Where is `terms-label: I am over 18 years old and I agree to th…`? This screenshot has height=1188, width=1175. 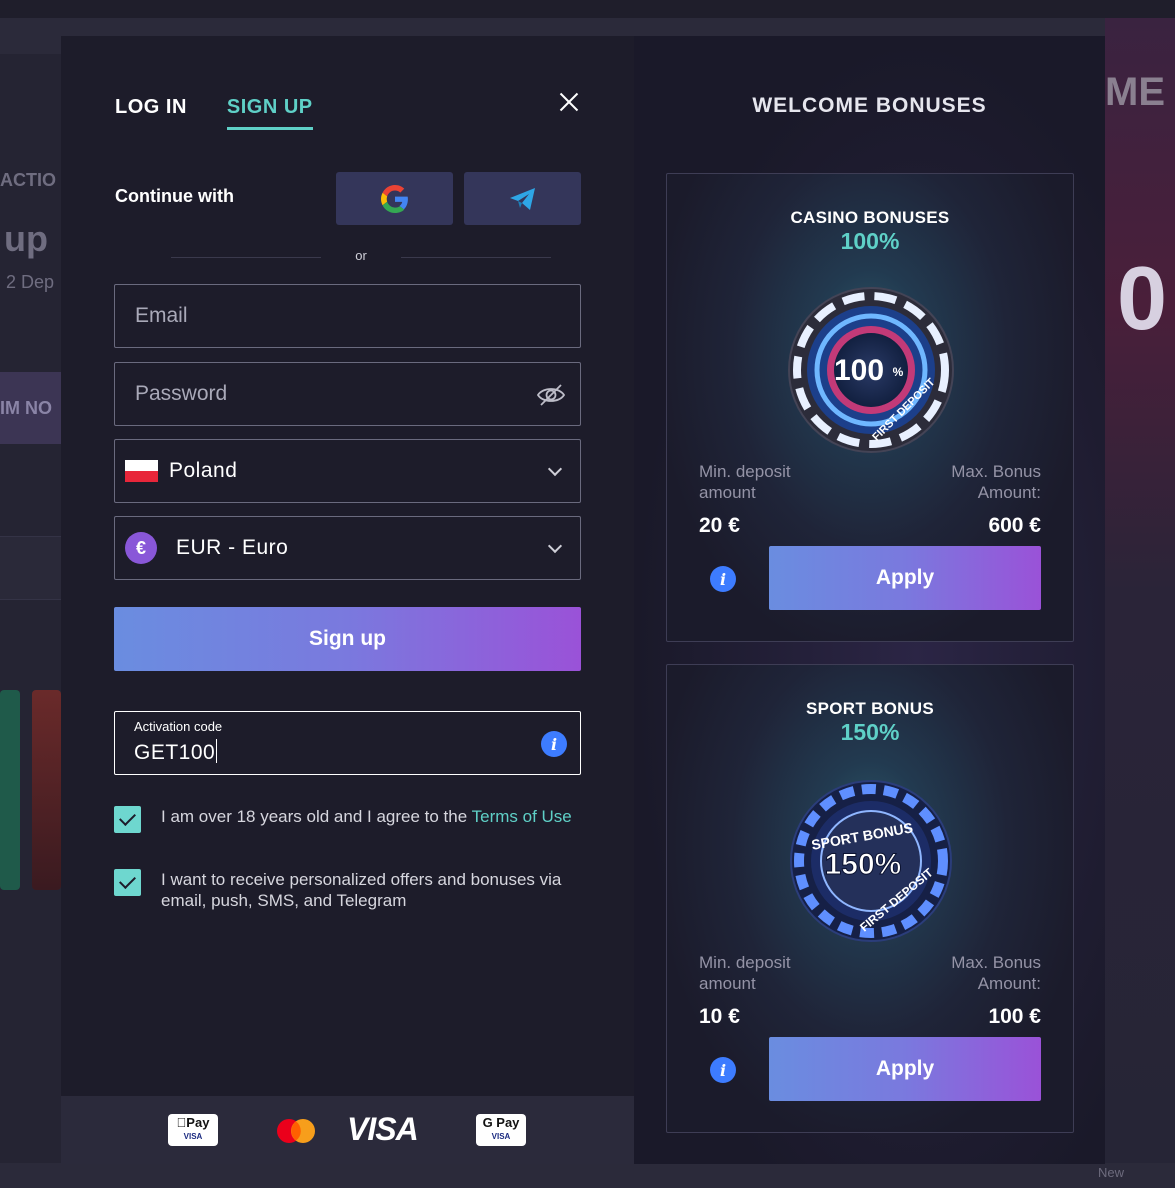
terms-label: I am over 18 years old and I agree to th… is located at coordinates (316, 816).